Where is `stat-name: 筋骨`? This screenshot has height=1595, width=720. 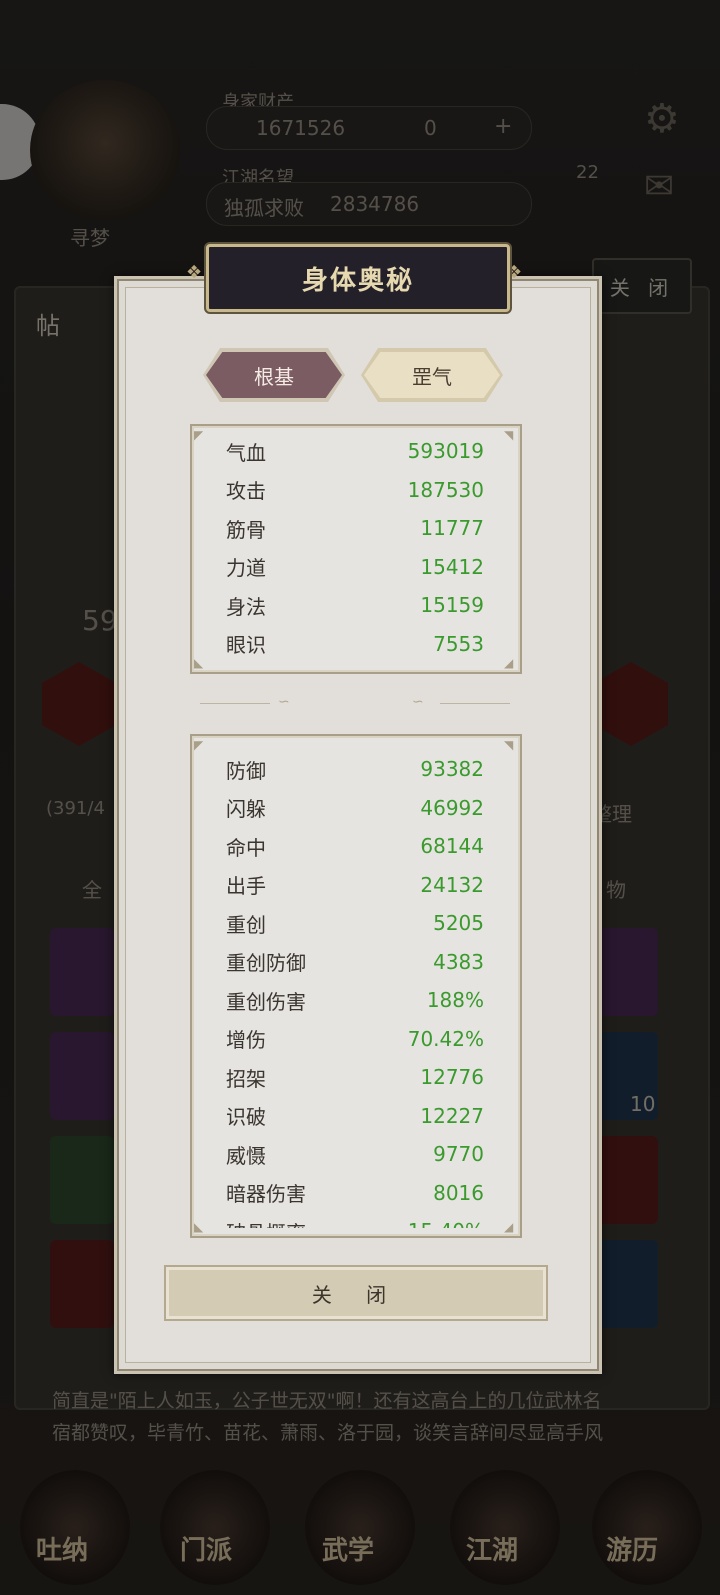 stat-name: 筋骨 is located at coordinates (246, 529).